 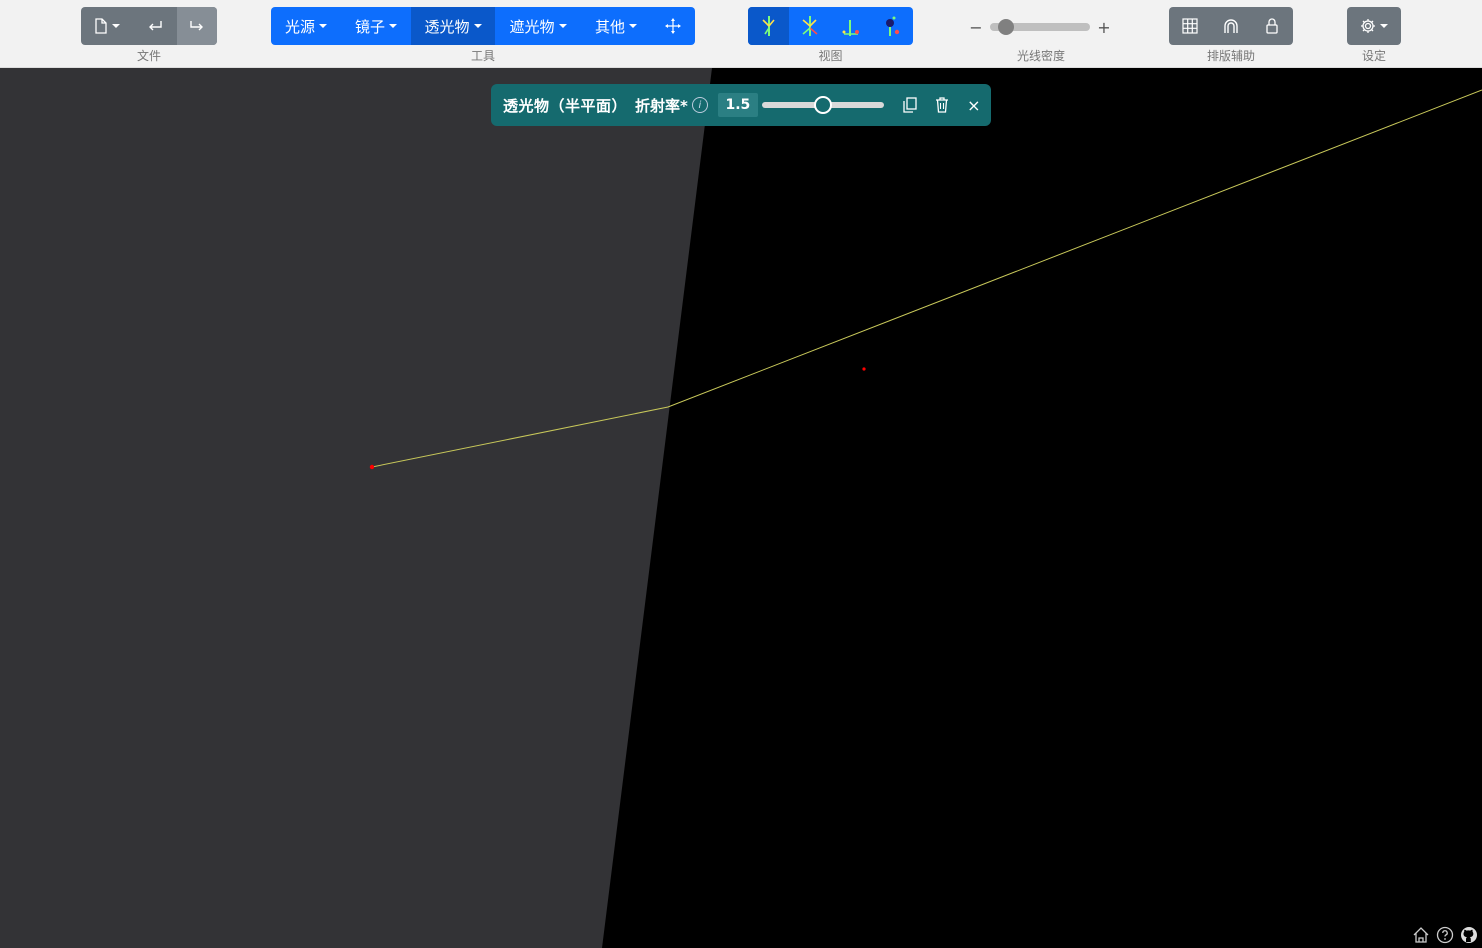 What do you see at coordinates (1040, 27) in the screenshot?
I see `ray-density-slider` at bounding box center [1040, 27].